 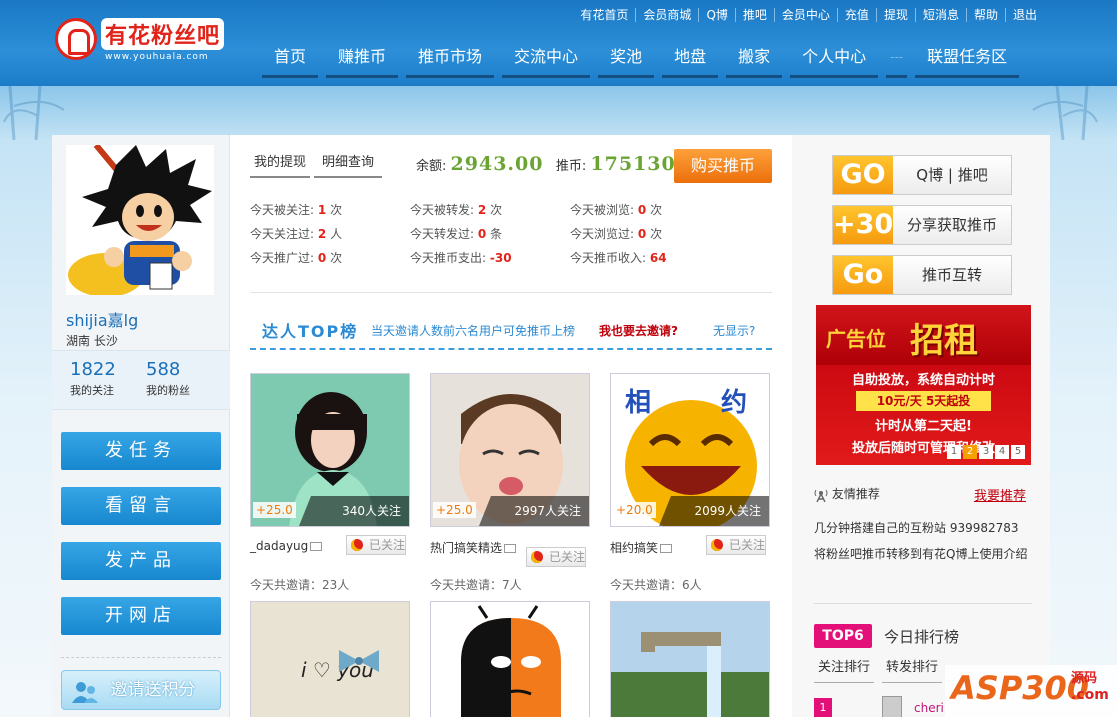 I want to click on card-invites: 今天共邀请：7人, so click(x=476, y=585).